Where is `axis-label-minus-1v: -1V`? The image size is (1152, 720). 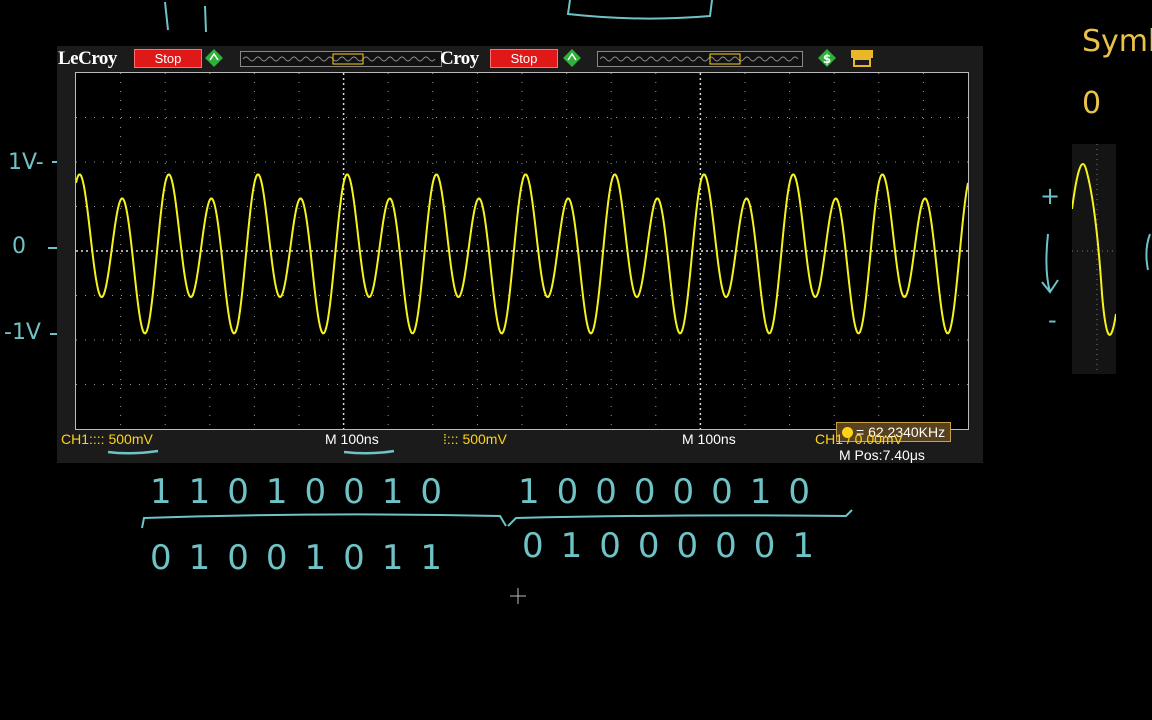 axis-label-minus-1v: -1V is located at coordinates (22, 332).